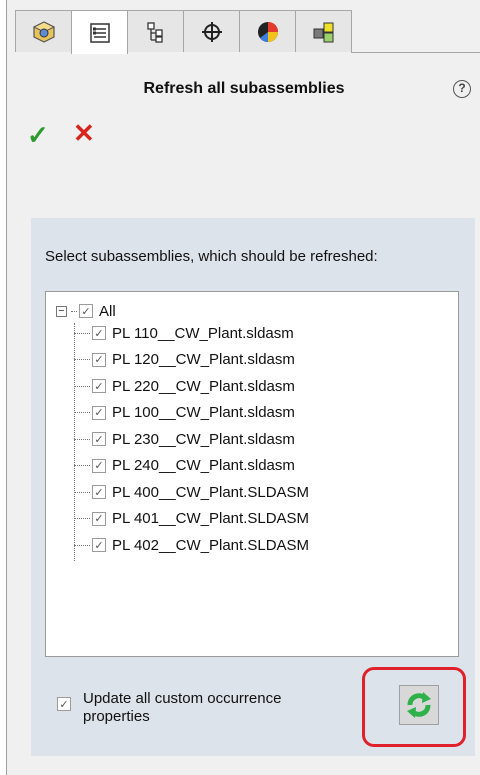 This screenshot has height=775, width=480. I want to click on tab-display-manager, so click(267, 31).